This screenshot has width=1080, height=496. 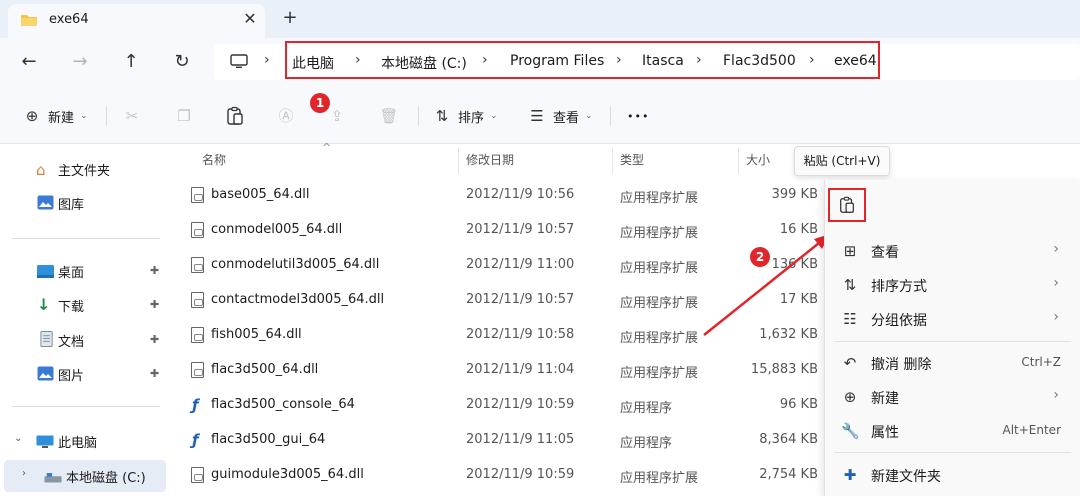 I want to click on menu-item-label: 排序方式, so click(x=899, y=287).